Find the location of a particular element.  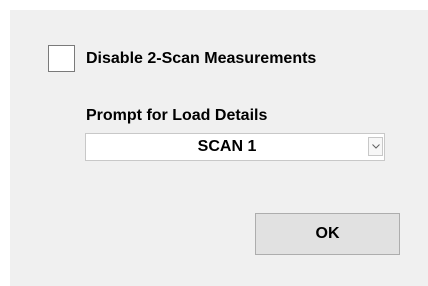

prompt-for-load-details-label: Prompt for Load Details is located at coordinates (177, 115).